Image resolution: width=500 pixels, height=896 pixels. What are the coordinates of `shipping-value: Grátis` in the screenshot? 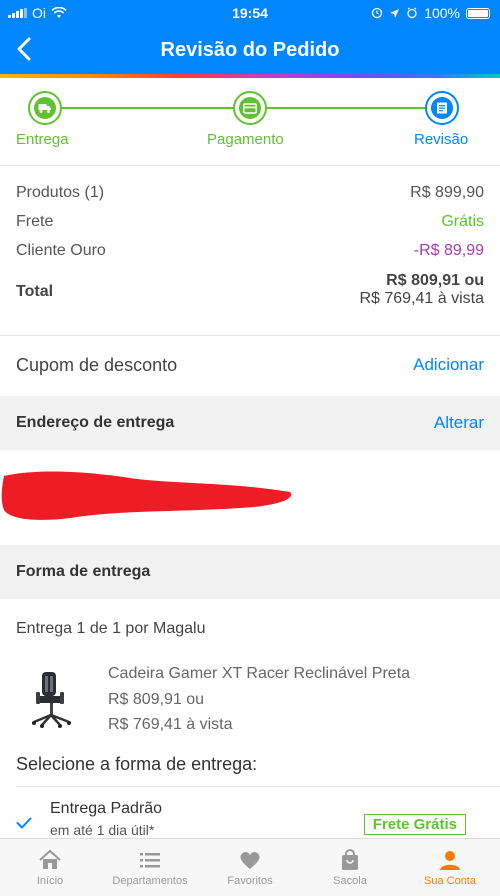 It's located at (462, 221).